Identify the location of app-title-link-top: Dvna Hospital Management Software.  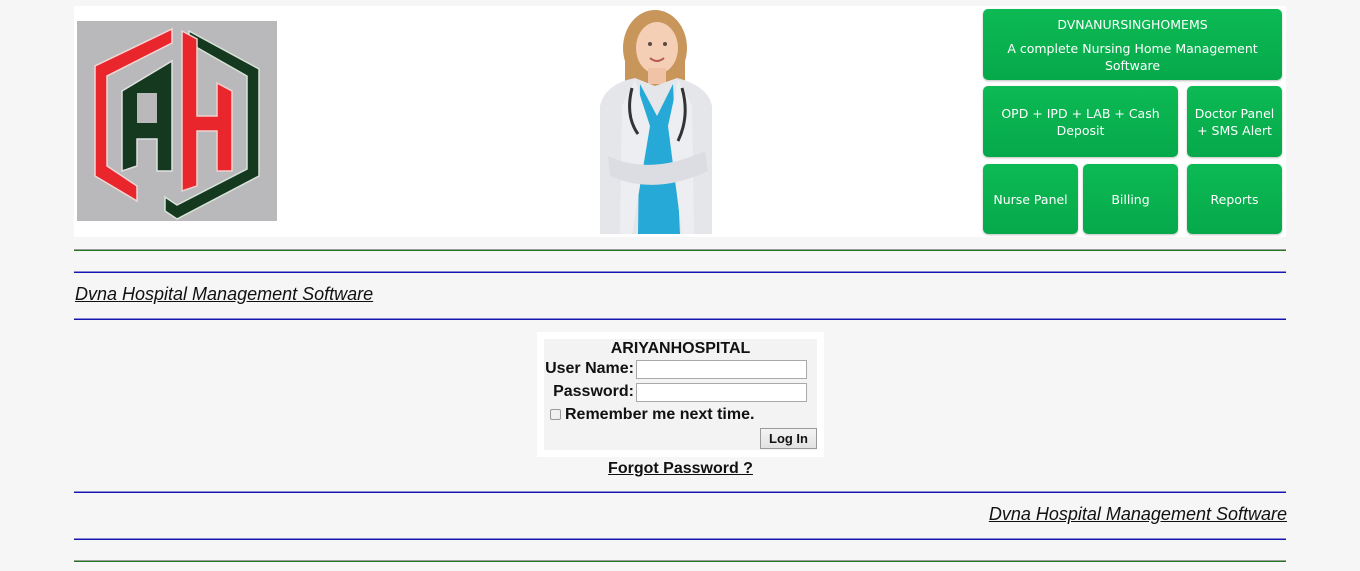
(224, 294).